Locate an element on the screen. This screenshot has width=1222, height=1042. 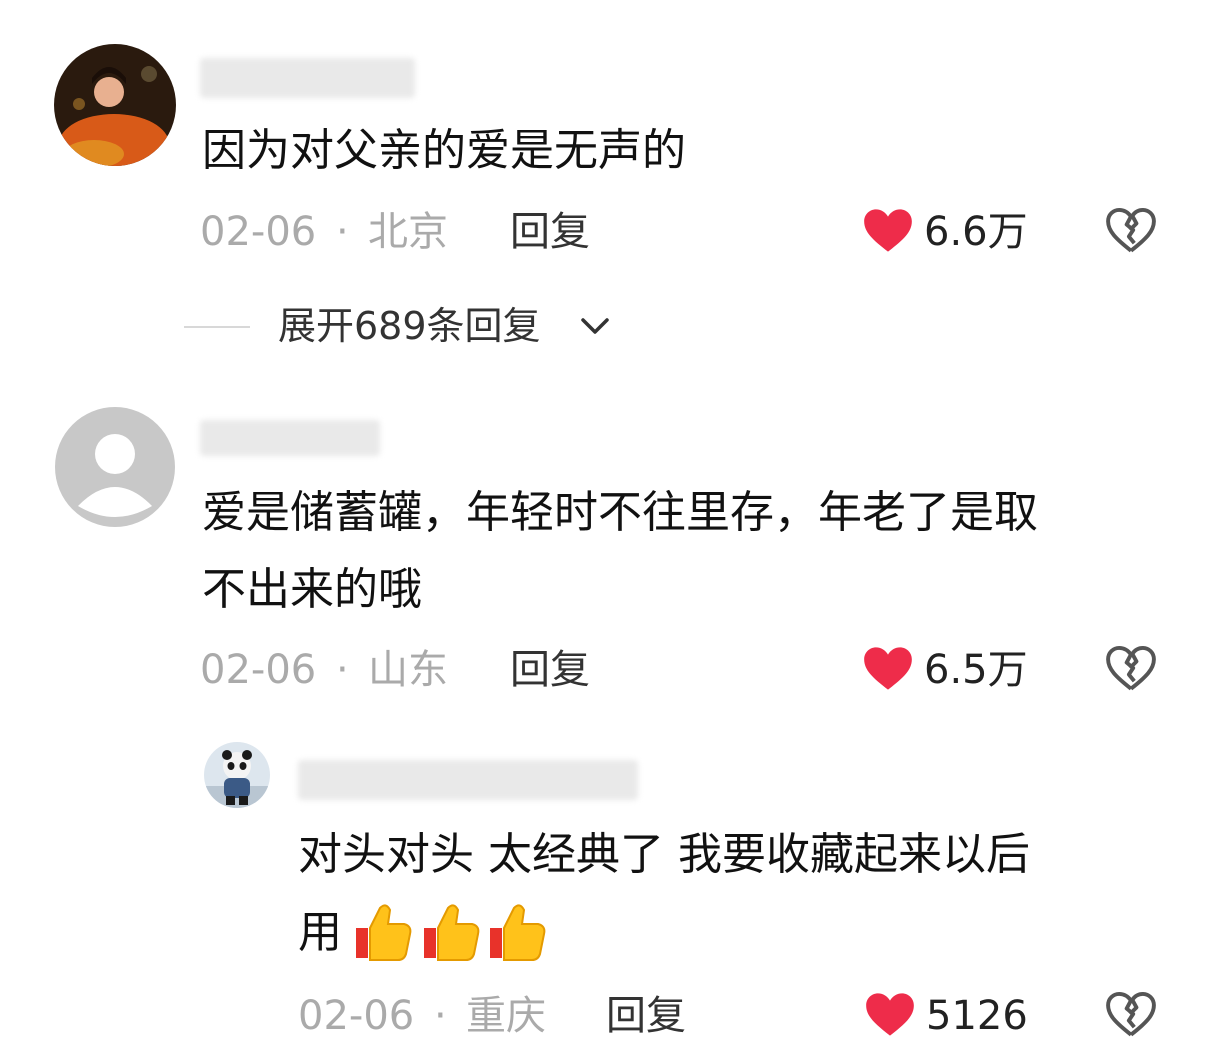
comment-location: 北京 is located at coordinates (408, 232).